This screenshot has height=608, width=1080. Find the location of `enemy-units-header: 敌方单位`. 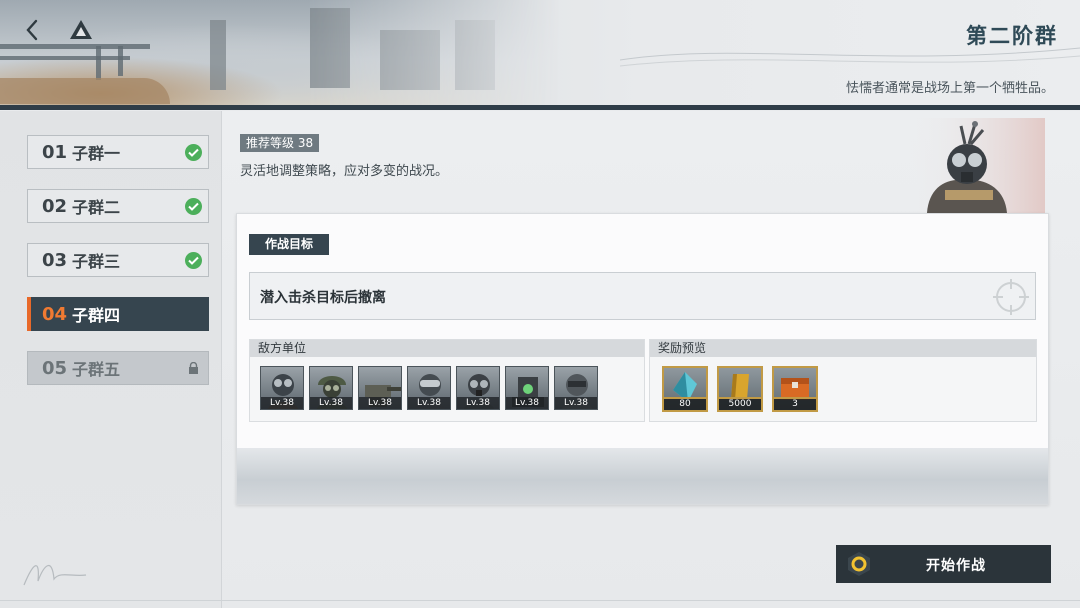

enemy-units-header: 敌方单位 is located at coordinates (447, 348).